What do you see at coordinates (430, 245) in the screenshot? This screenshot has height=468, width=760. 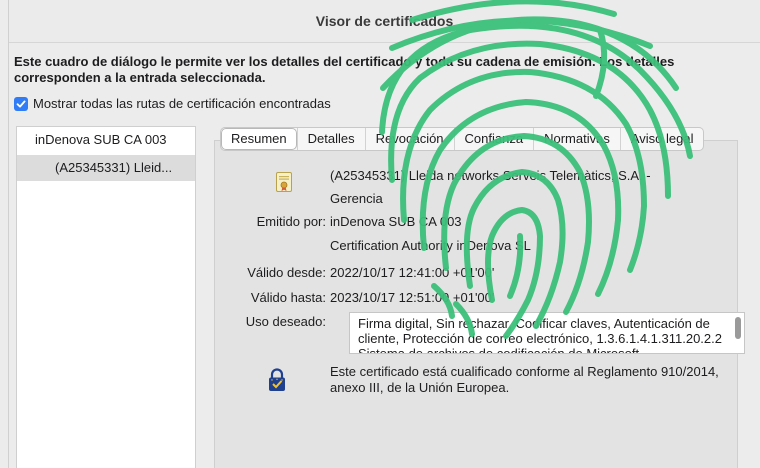 I see `issued-by-org: Certification Authority inDenova SL` at bounding box center [430, 245].